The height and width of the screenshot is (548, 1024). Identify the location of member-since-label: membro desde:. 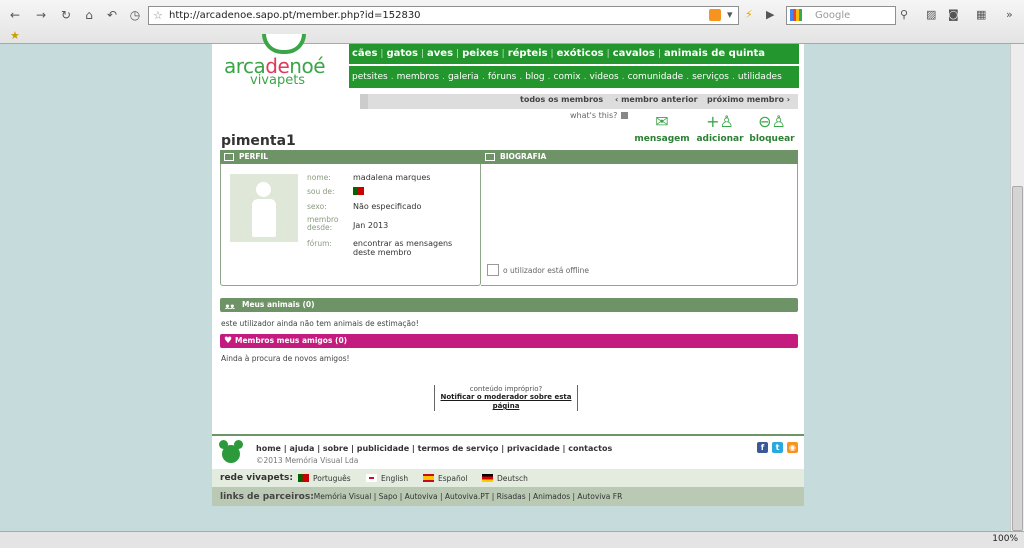
(323, 223).